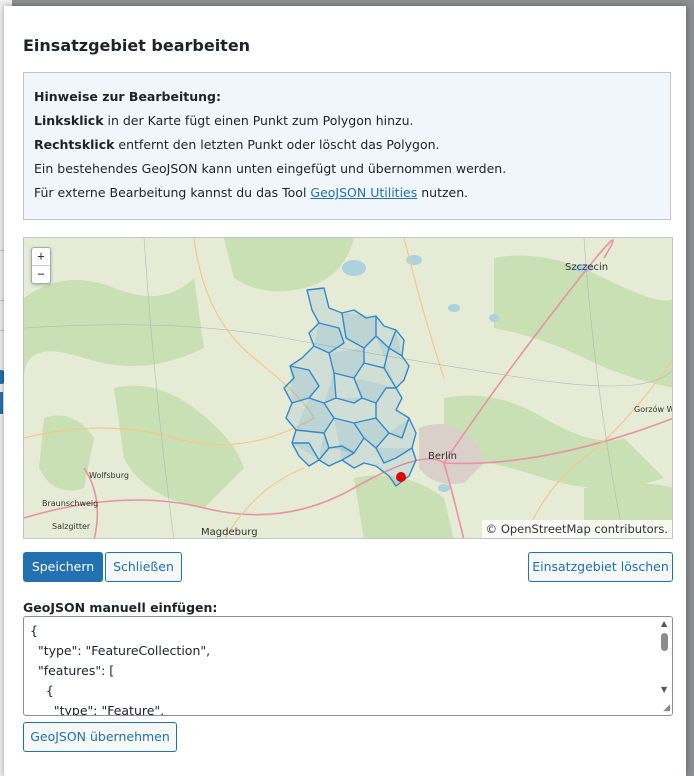 The image size is (694, 776). I want to click on apply-geojson-button: GeoJSON übernehmen, so click(100, 737).